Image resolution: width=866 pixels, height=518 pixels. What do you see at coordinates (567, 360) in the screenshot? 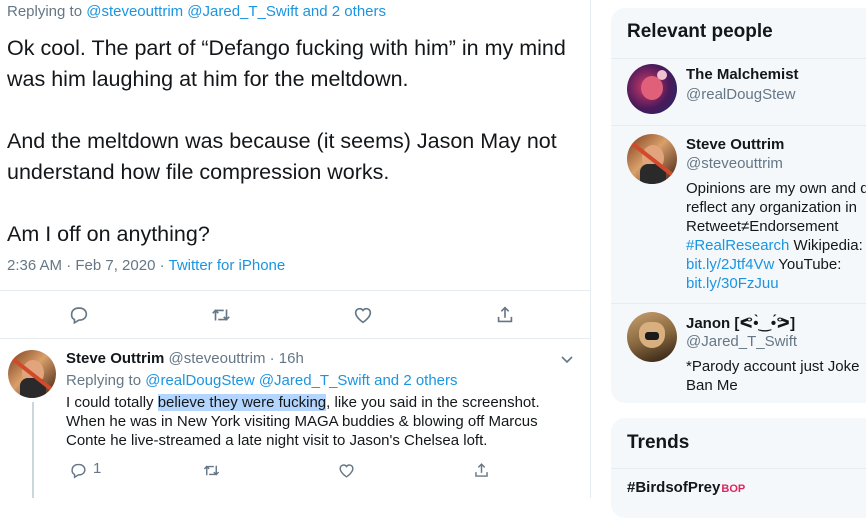
I see `chevron-down-icon` at bounding box center [567, 360].